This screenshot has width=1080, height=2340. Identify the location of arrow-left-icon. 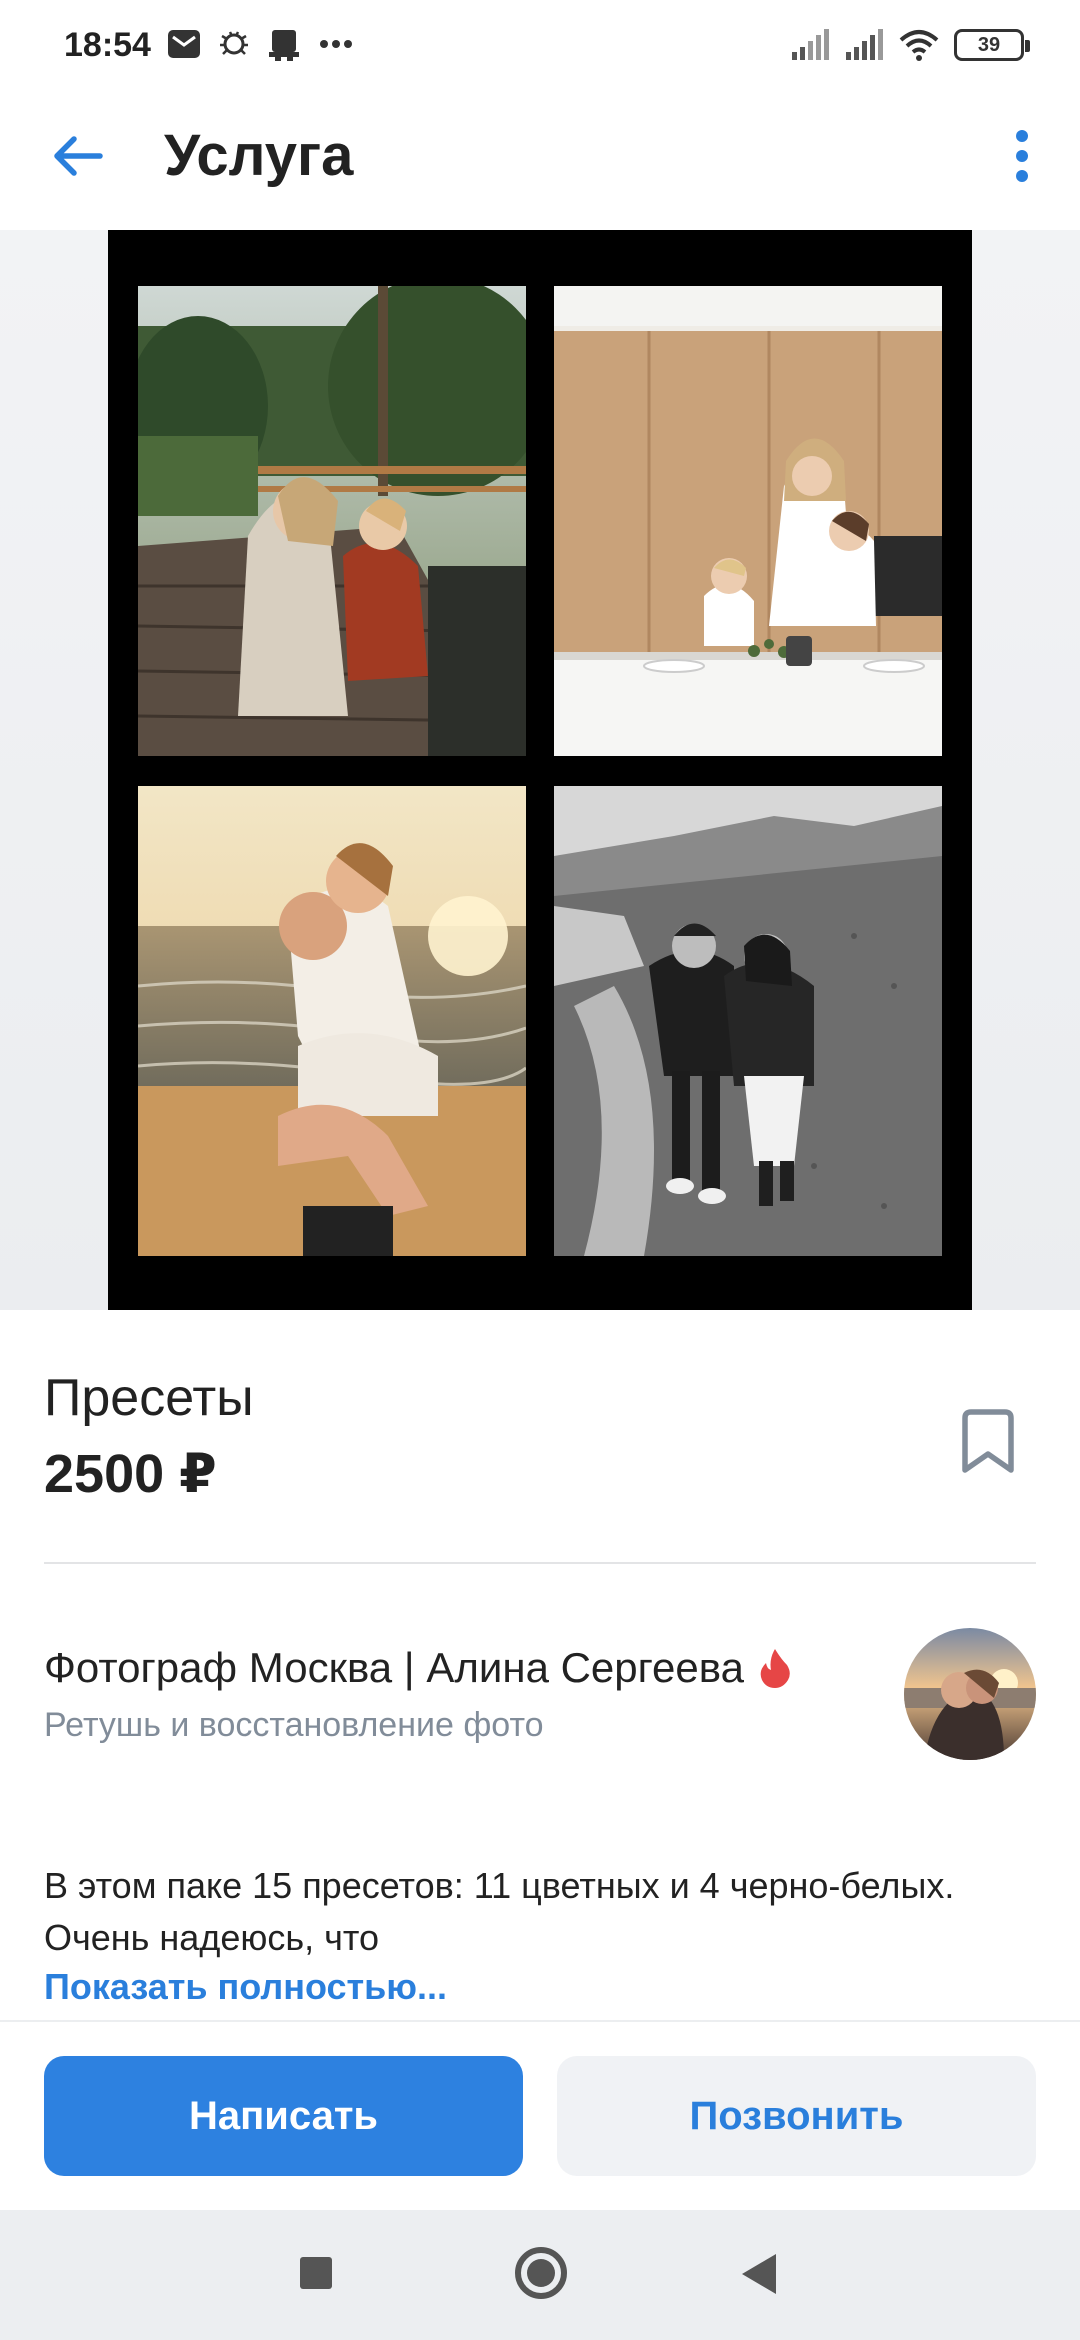
(78, 156).